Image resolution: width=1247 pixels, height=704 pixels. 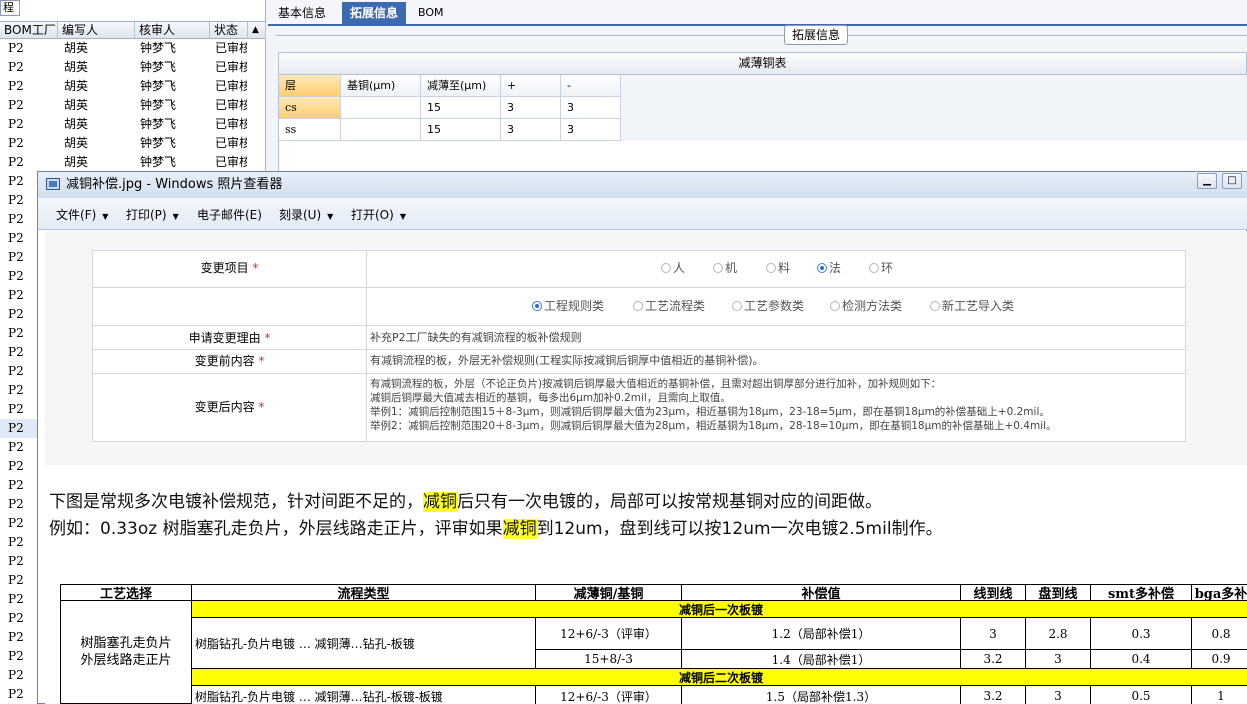 I want to click on compensation-cell: 1.4（局部补偿1）, so click(x=821, y=659).